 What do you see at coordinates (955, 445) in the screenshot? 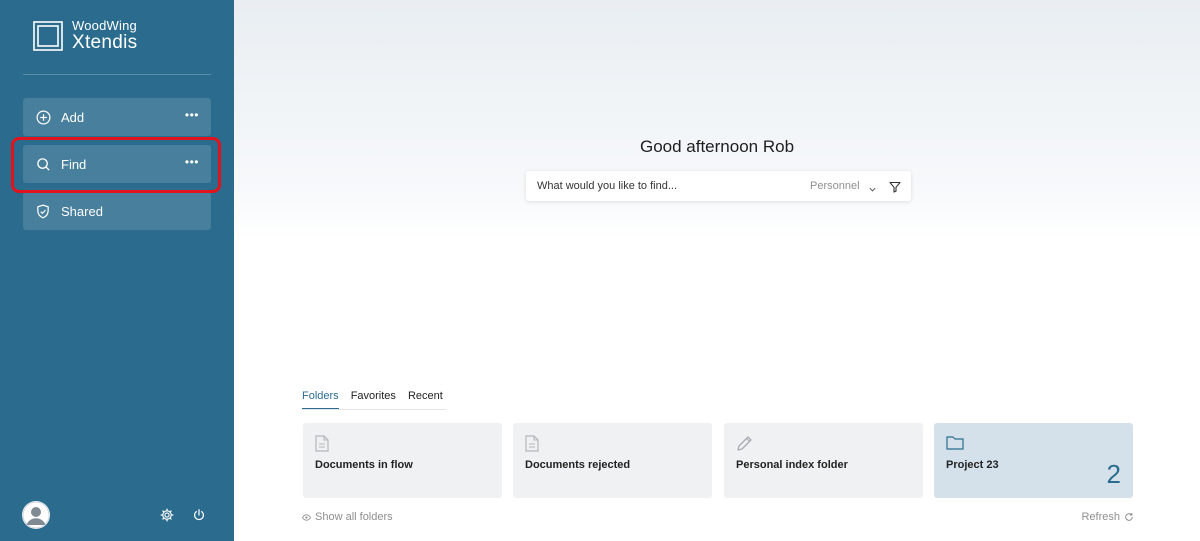
I see `folder-icon` at bounding box center [955, 445].